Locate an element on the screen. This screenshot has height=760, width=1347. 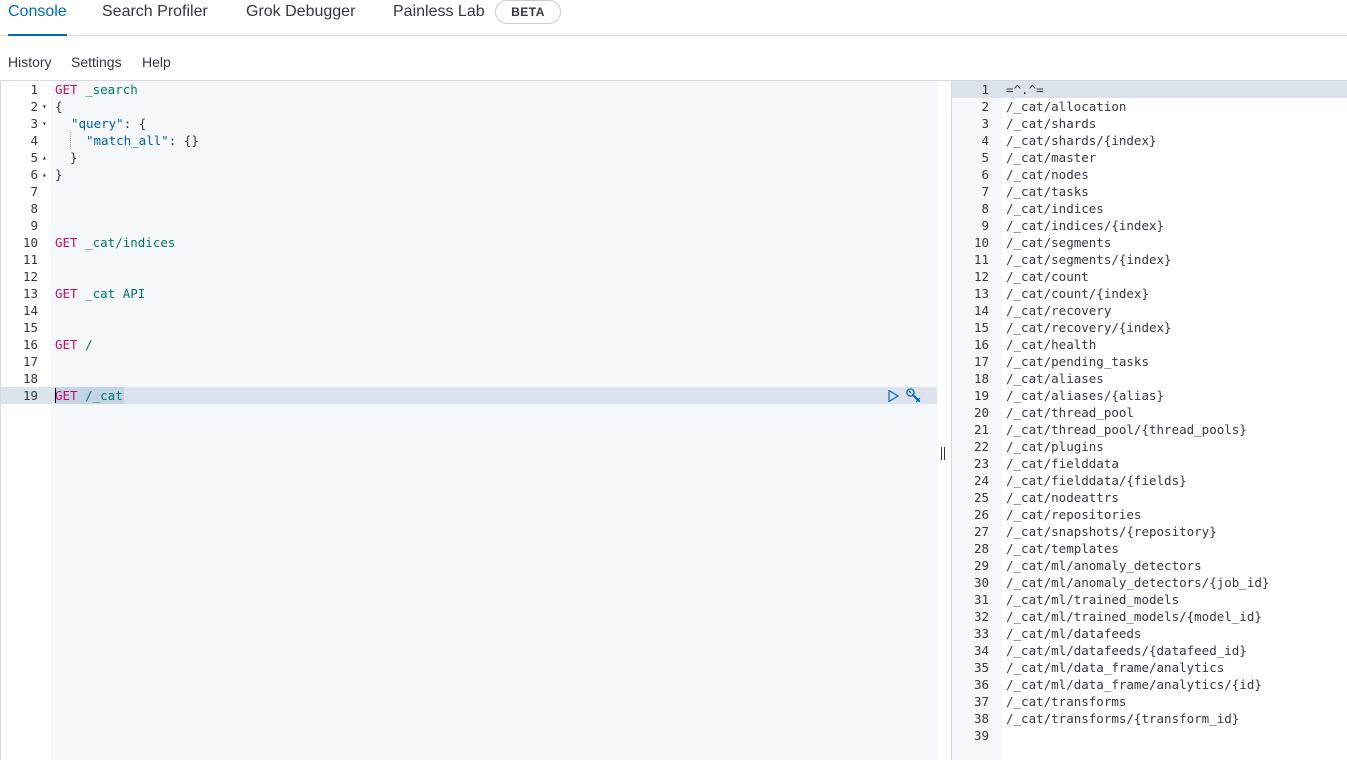
line-number: 9 is located at coordinates (34, 225).